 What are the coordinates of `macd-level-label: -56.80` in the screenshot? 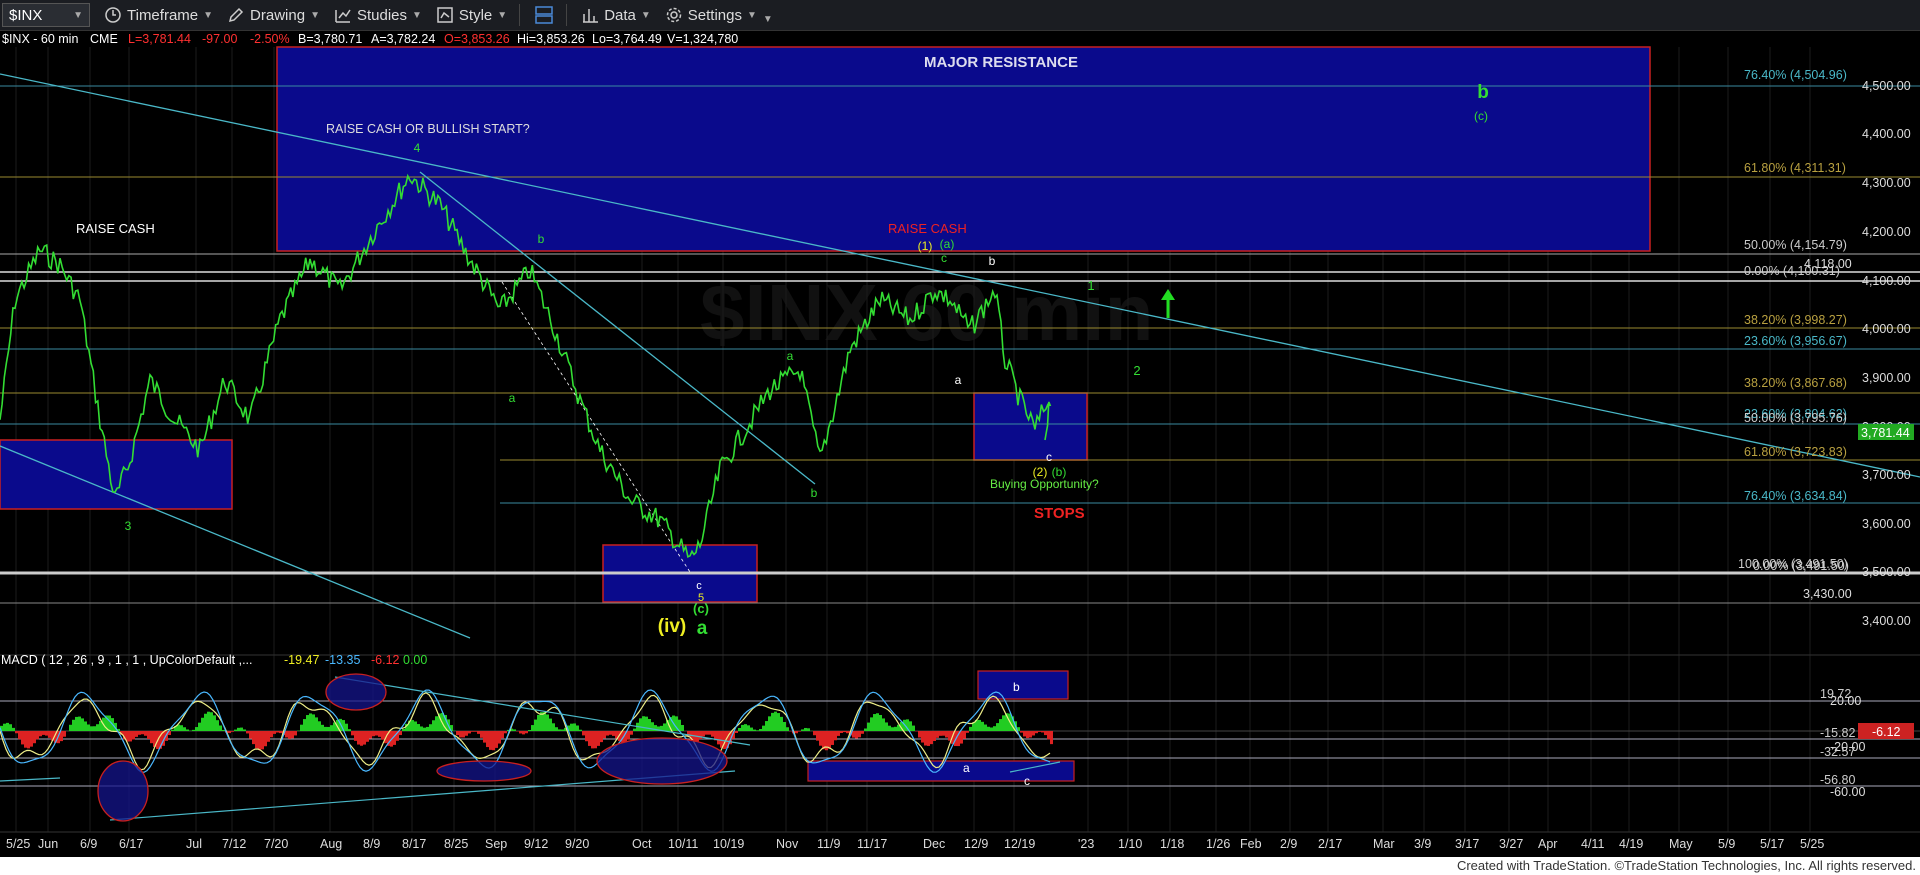 It's located at (1837, 780).